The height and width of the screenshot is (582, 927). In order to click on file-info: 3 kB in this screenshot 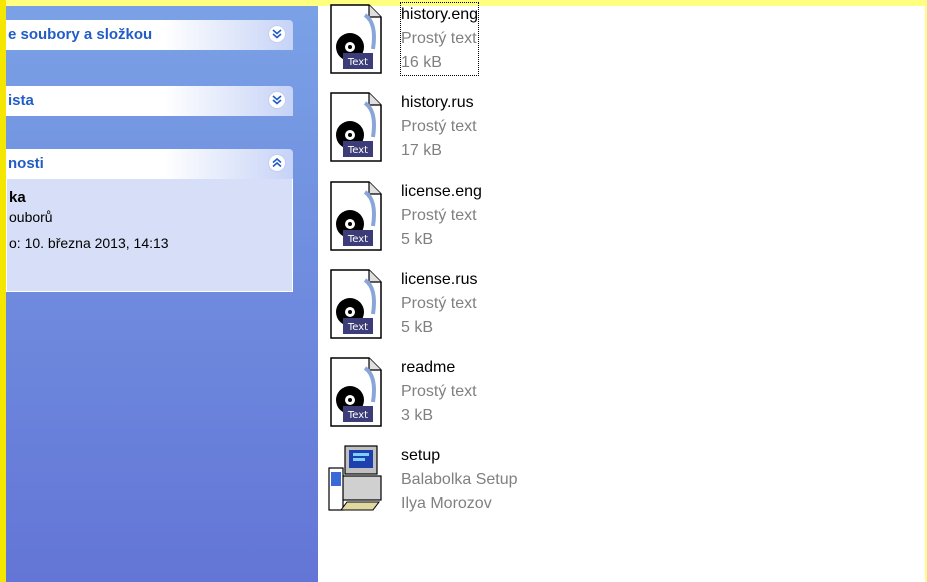, I will do `click(417, 415)`.